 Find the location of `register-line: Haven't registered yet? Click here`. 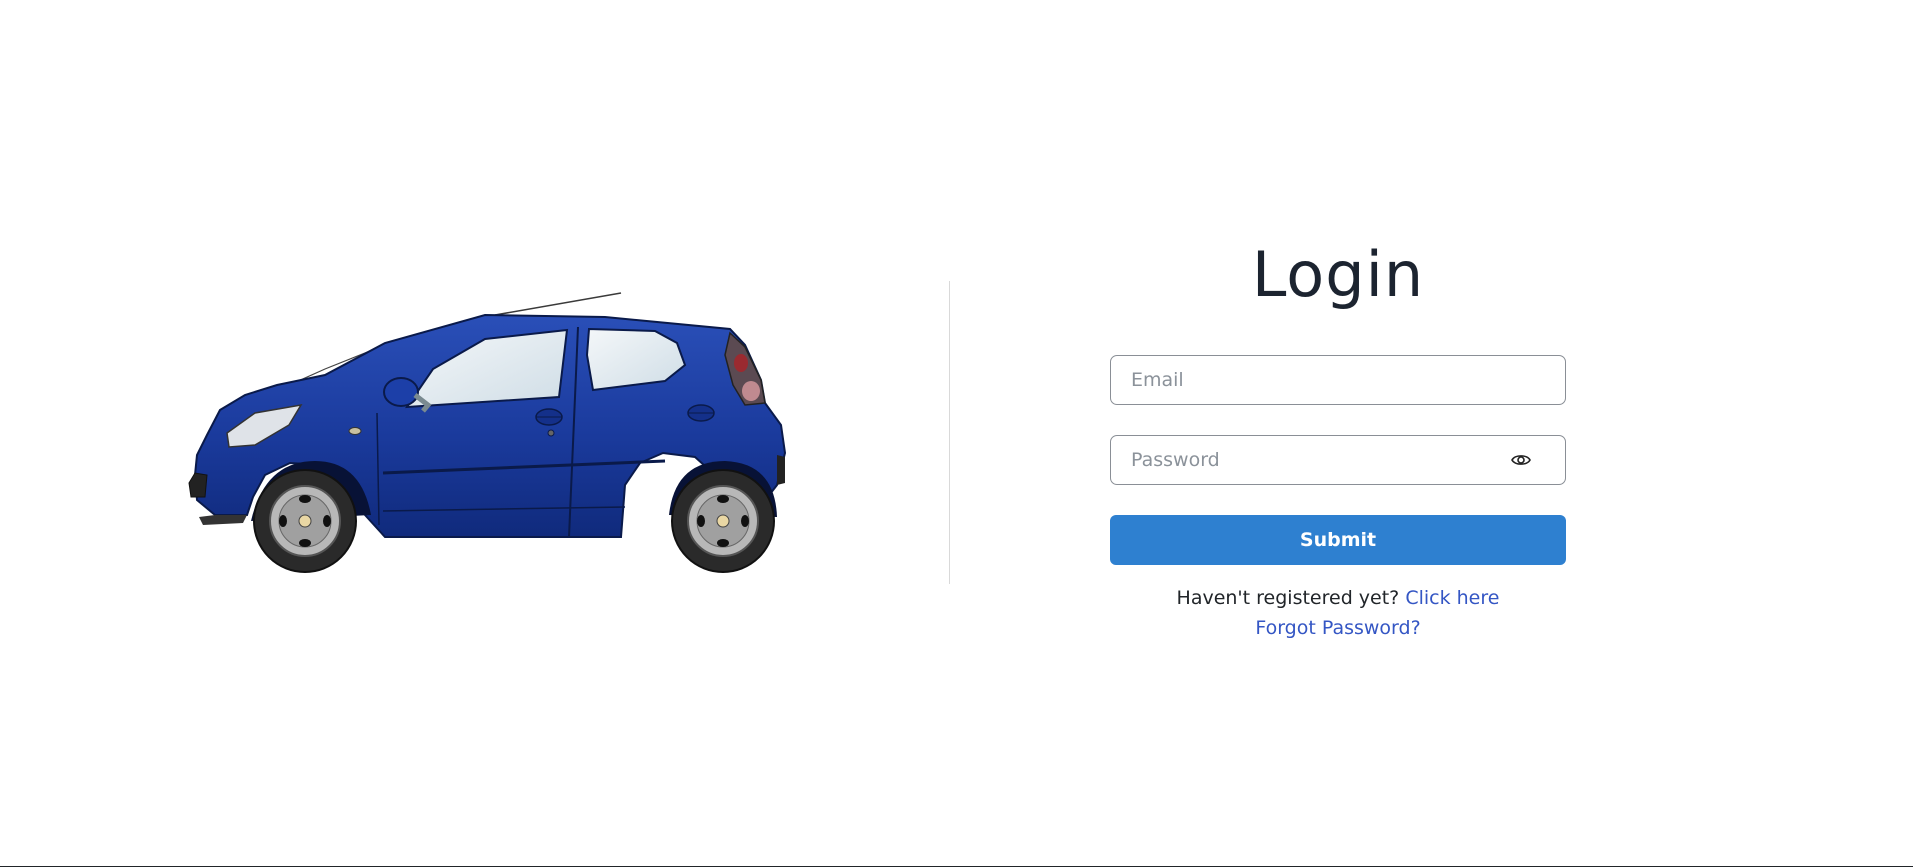

register-line: Haven't registered yet? Click here is located at coordinates (1338, 598).